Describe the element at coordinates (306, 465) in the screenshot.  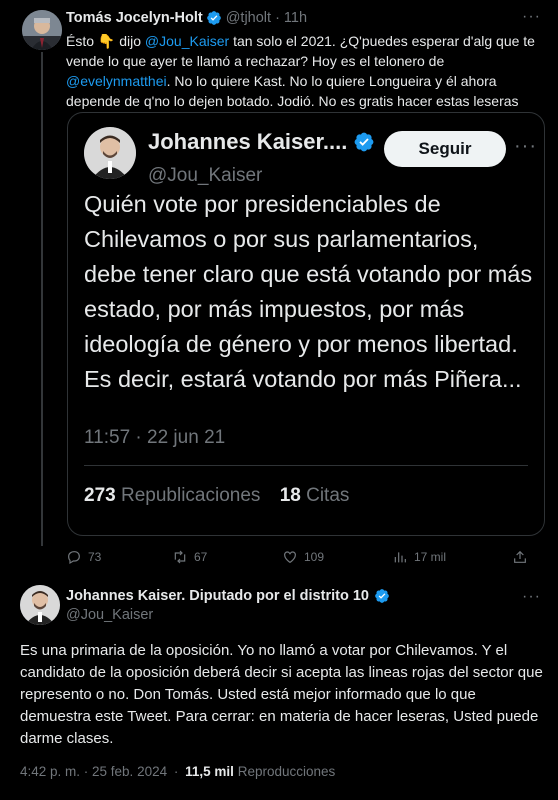
I see `quoted-divider` at that location.